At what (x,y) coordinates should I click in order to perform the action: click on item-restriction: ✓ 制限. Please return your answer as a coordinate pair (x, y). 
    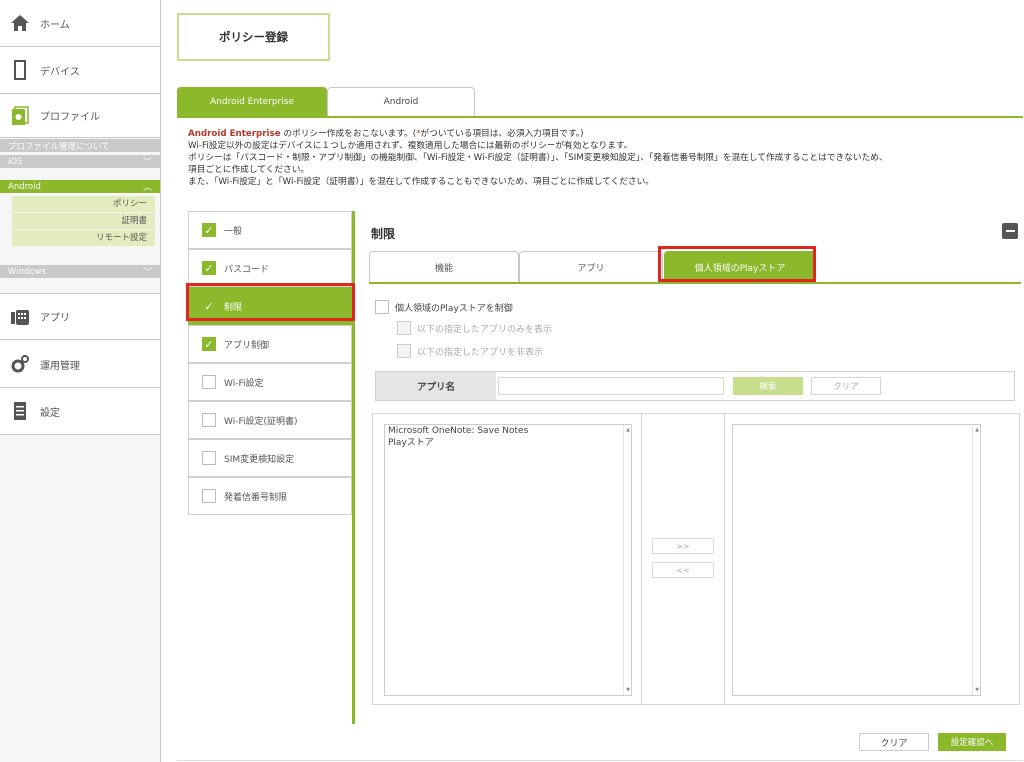
    Looking at the image, I should click on (270, 306).